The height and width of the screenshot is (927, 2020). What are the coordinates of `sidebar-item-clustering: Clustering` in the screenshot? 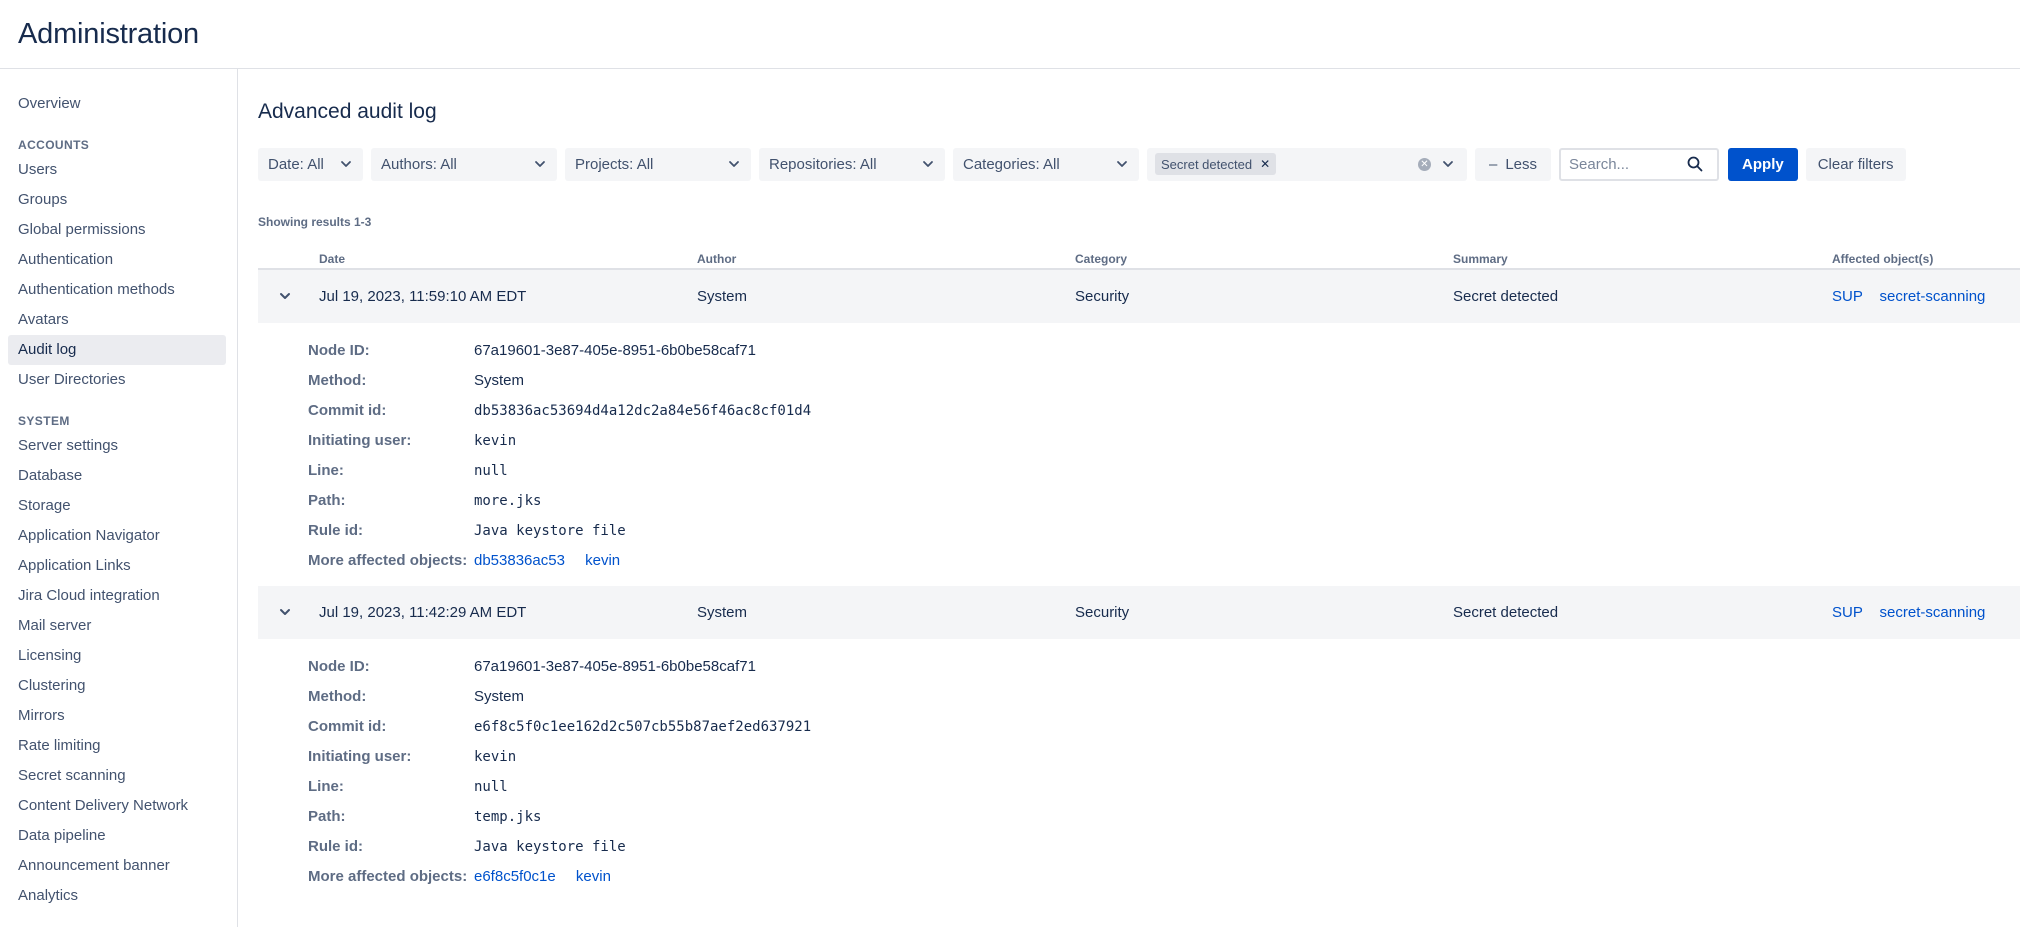 It's located at (117, 686).